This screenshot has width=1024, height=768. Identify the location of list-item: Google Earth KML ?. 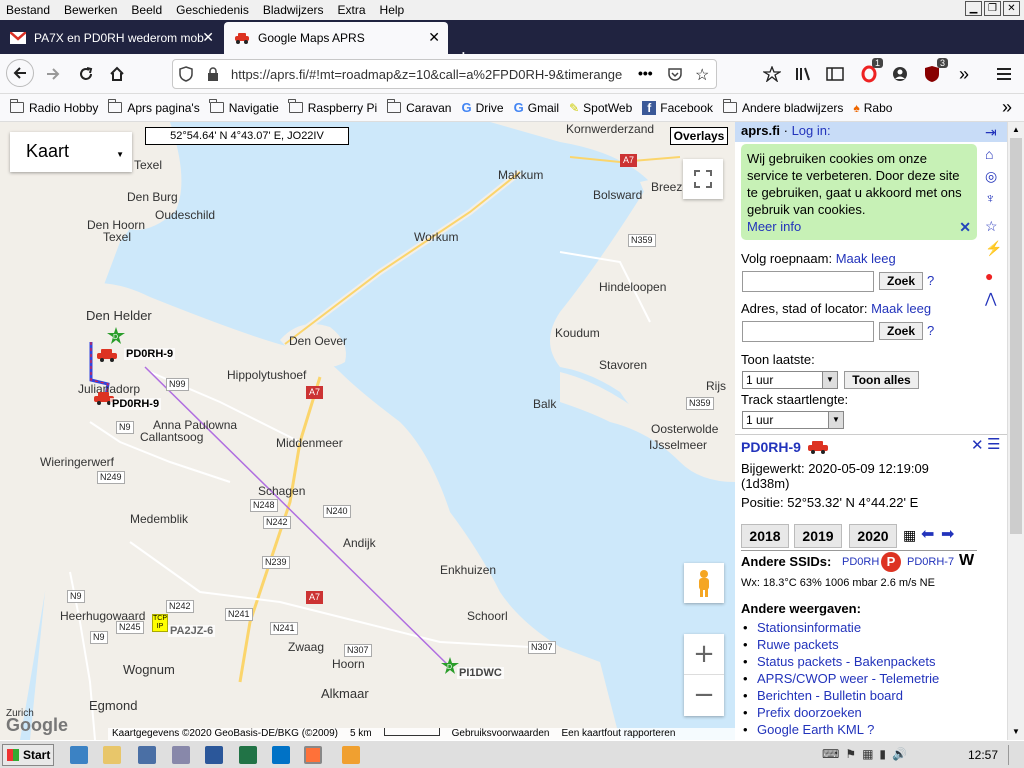
(841, 729).